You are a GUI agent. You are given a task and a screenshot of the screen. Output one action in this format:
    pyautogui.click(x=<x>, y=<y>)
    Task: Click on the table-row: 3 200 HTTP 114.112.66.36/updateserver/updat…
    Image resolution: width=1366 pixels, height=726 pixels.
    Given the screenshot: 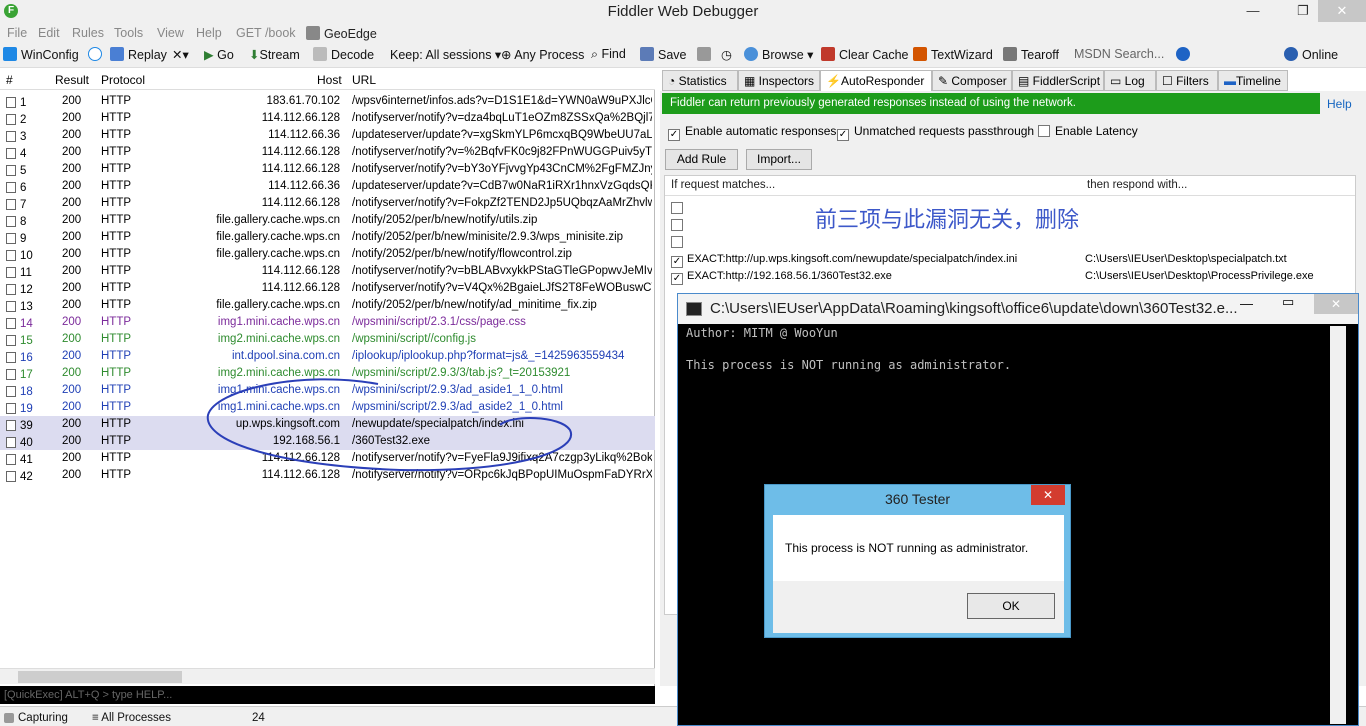 What is the action you would take?
    pyautogui.click(x=327, y=135)
    